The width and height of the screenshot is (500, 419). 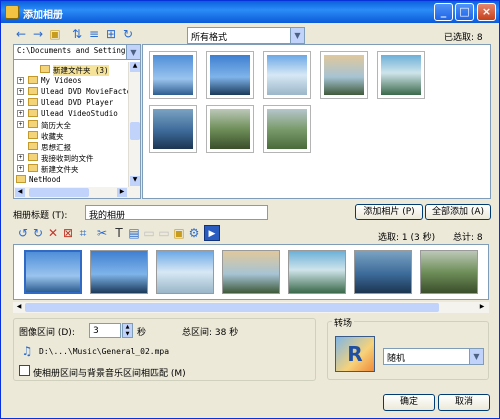 What do you see at coordinates (71, 81) in the screenshot?
I see `tree-item: + My Videos` at bounding box center [71, 81].